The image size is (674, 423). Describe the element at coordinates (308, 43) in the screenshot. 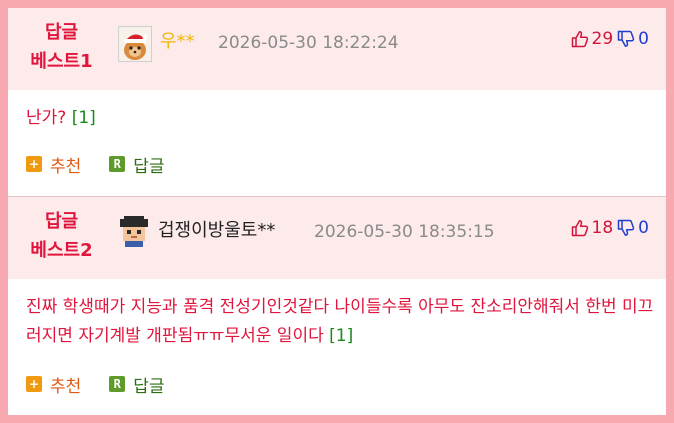

I see `timestamp: 2026-05-30 18:22:24` at that location.